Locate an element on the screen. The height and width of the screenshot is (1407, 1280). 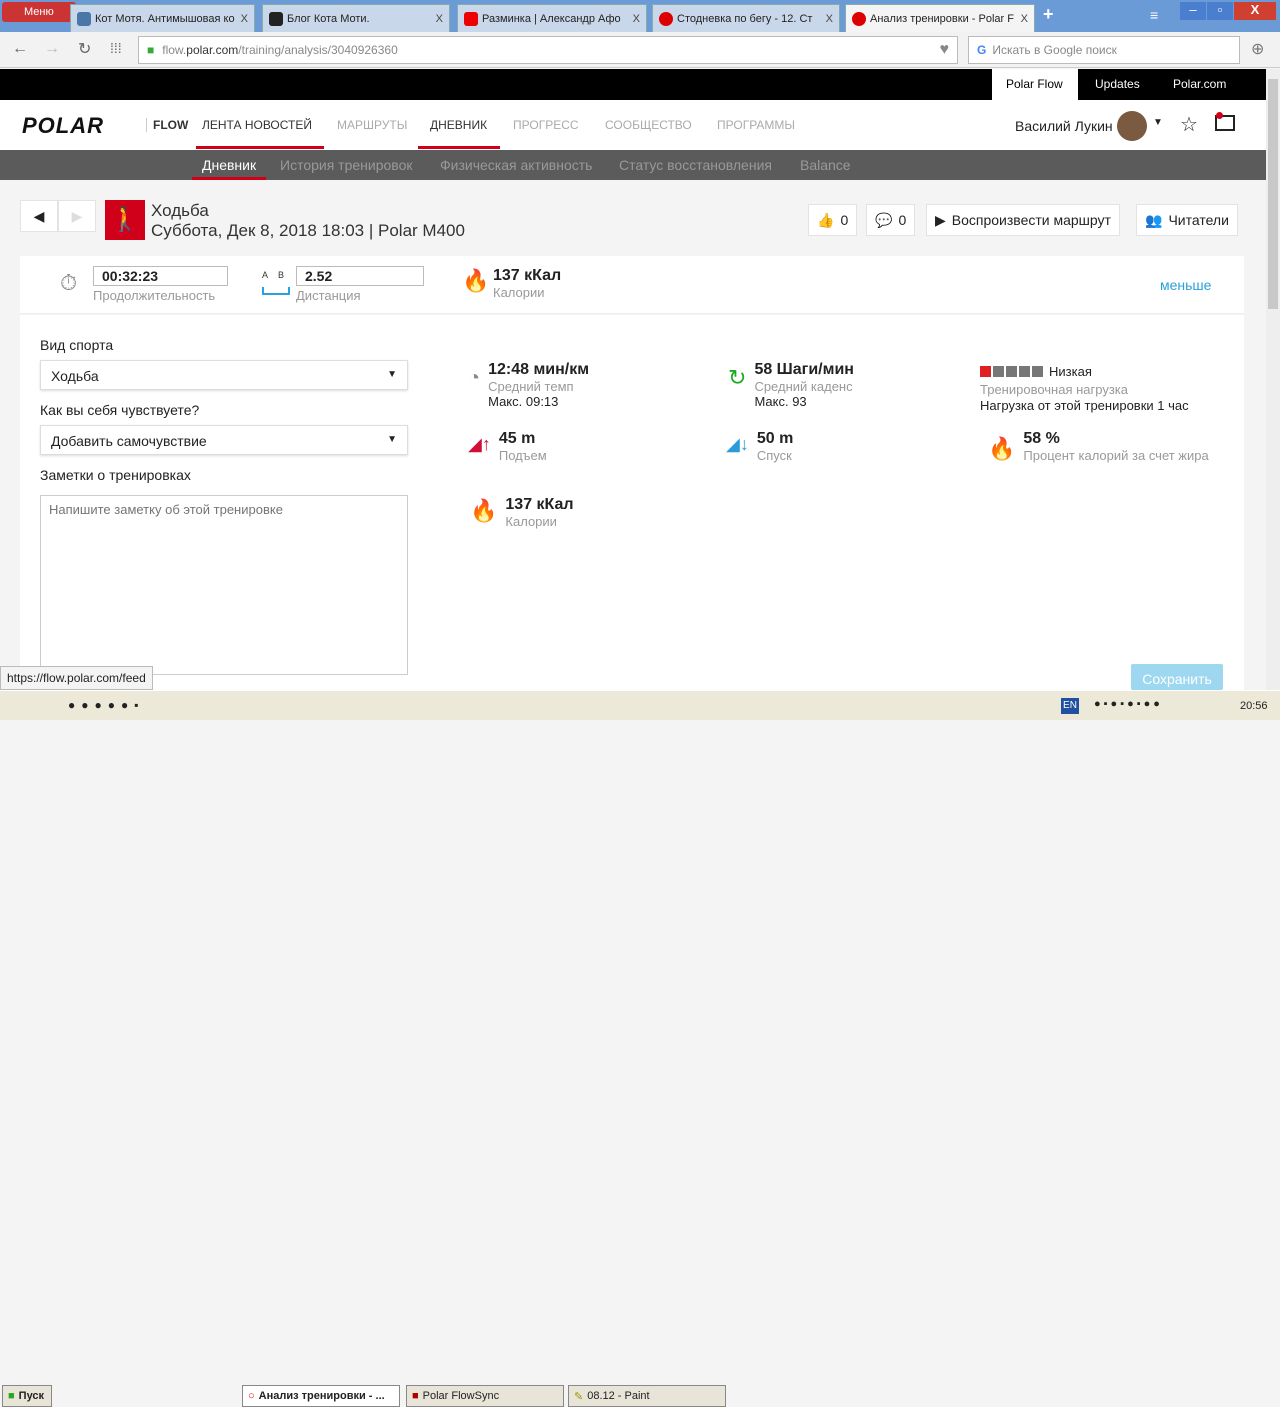
nav-programs: ПРОГРАММЫ is located at coordinates (756, 125).